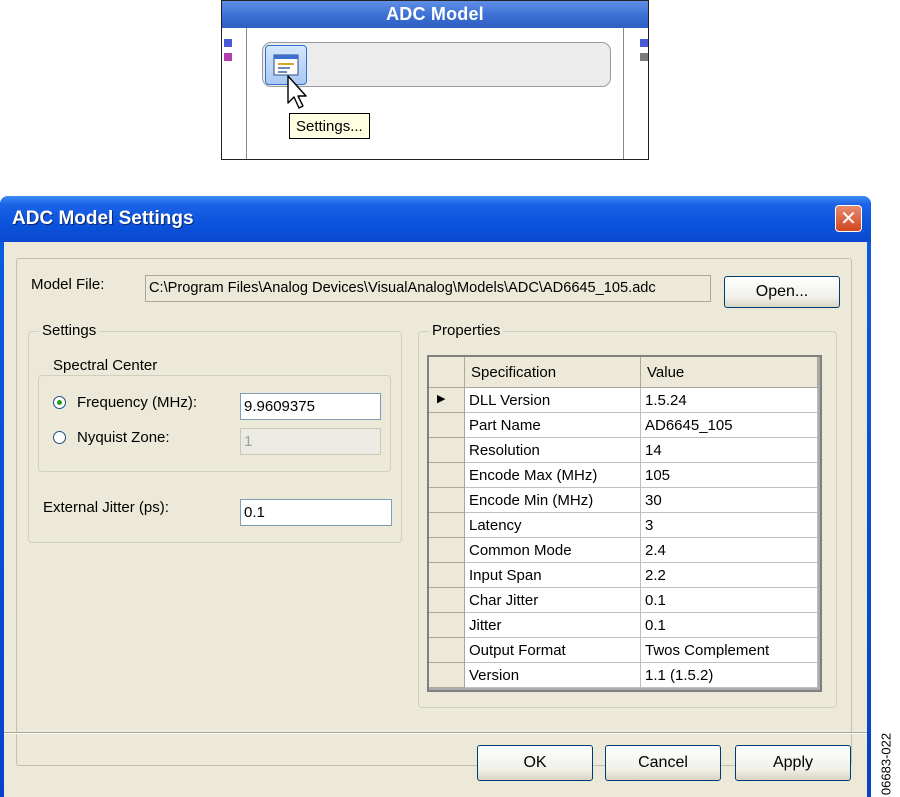  Describe the element at coordinates (729, 500) in the screenshot. I see `table-cell-value: 30` at that location.